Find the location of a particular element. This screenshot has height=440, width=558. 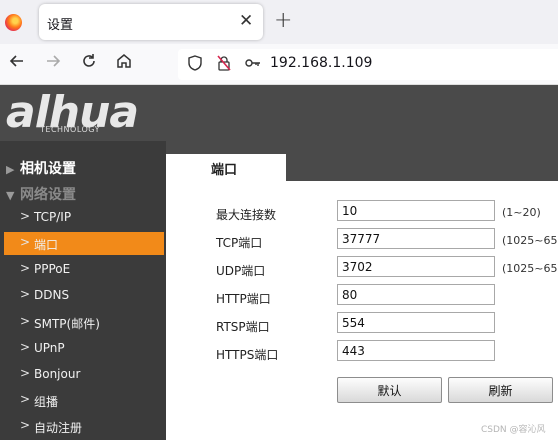

udp-port-input is located at coordinates (416, 266).